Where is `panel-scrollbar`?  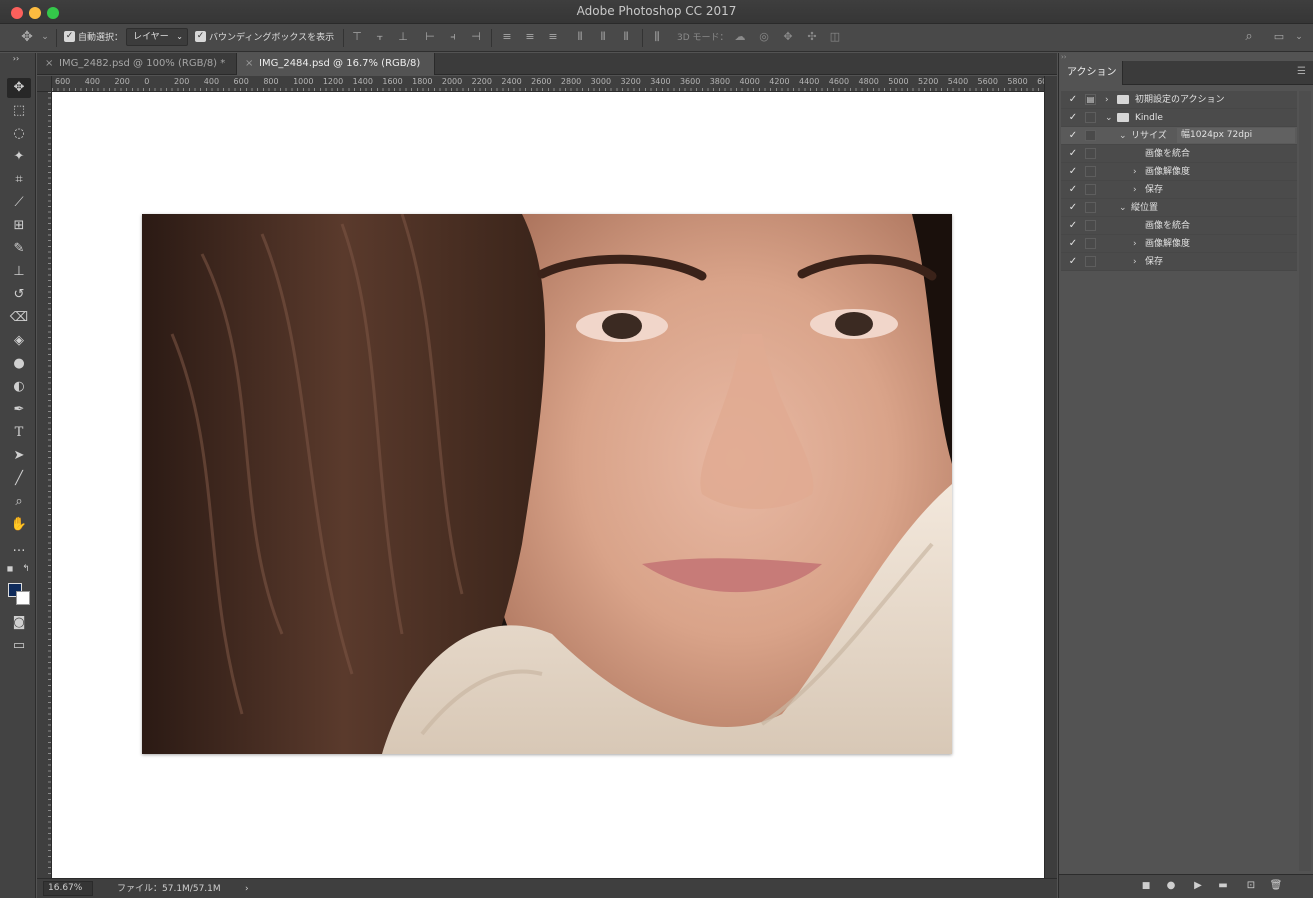
panel-scrollbar is located at coordinates (1305, 481).